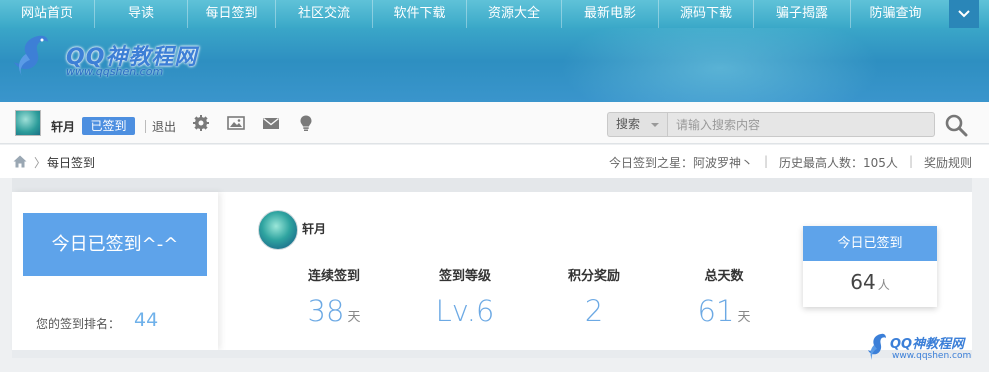 This screenshot has width=989, height=372. I want to click on today-count-card: 今日已签到 64 人, so click(870, 266).